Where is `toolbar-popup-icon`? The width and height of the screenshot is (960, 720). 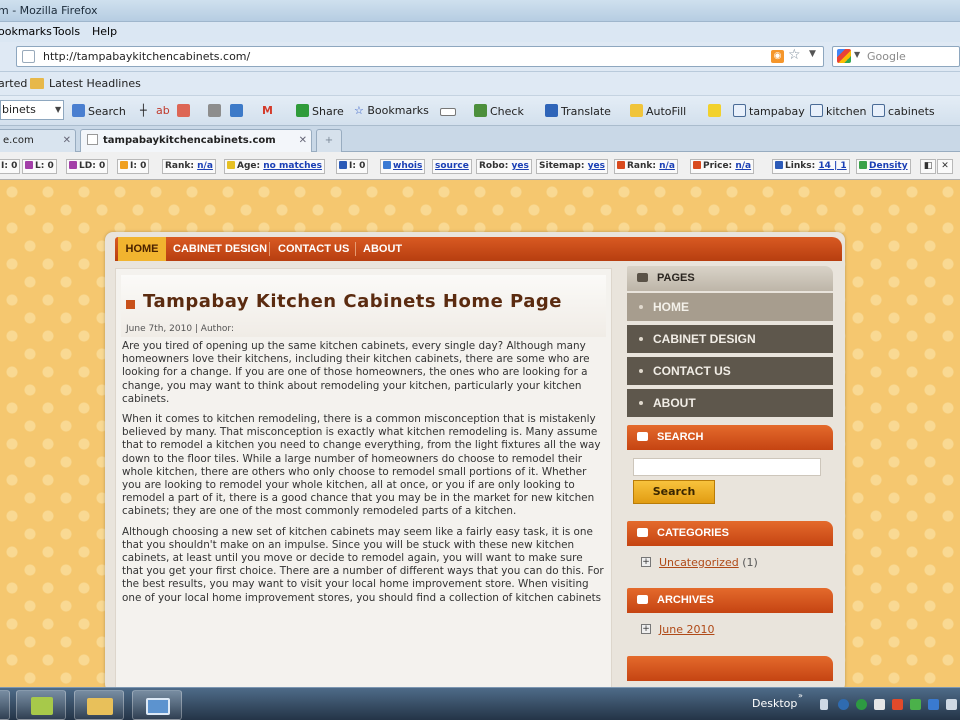
toolbar-popup-icon is located at coordinates (185, 111).